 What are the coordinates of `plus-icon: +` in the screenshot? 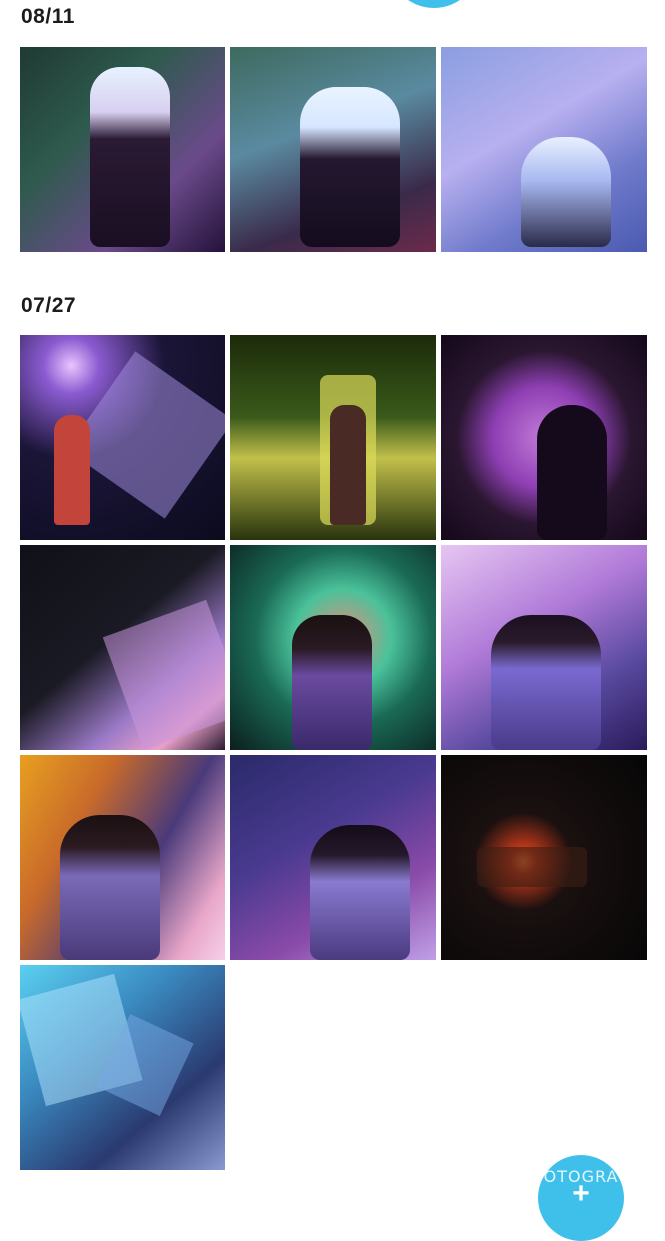 It's located at (581, 1193).